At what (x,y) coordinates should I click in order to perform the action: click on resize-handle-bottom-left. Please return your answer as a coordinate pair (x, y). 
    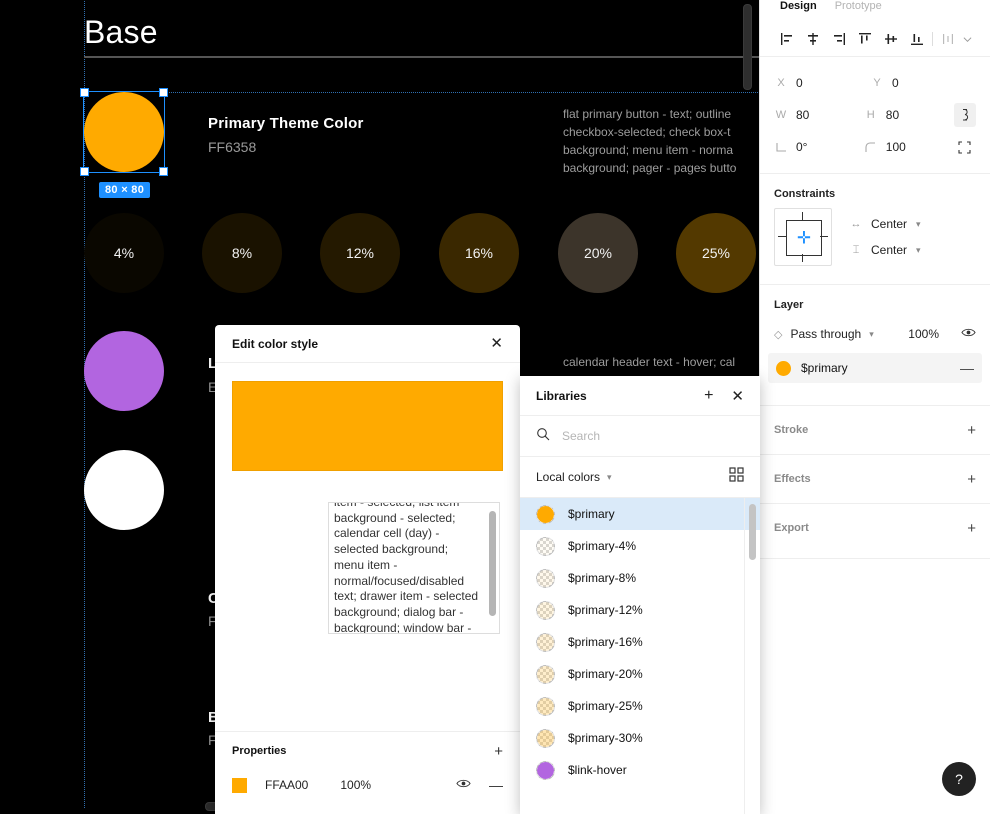
    Looking at the image, I should click on (84, 171).